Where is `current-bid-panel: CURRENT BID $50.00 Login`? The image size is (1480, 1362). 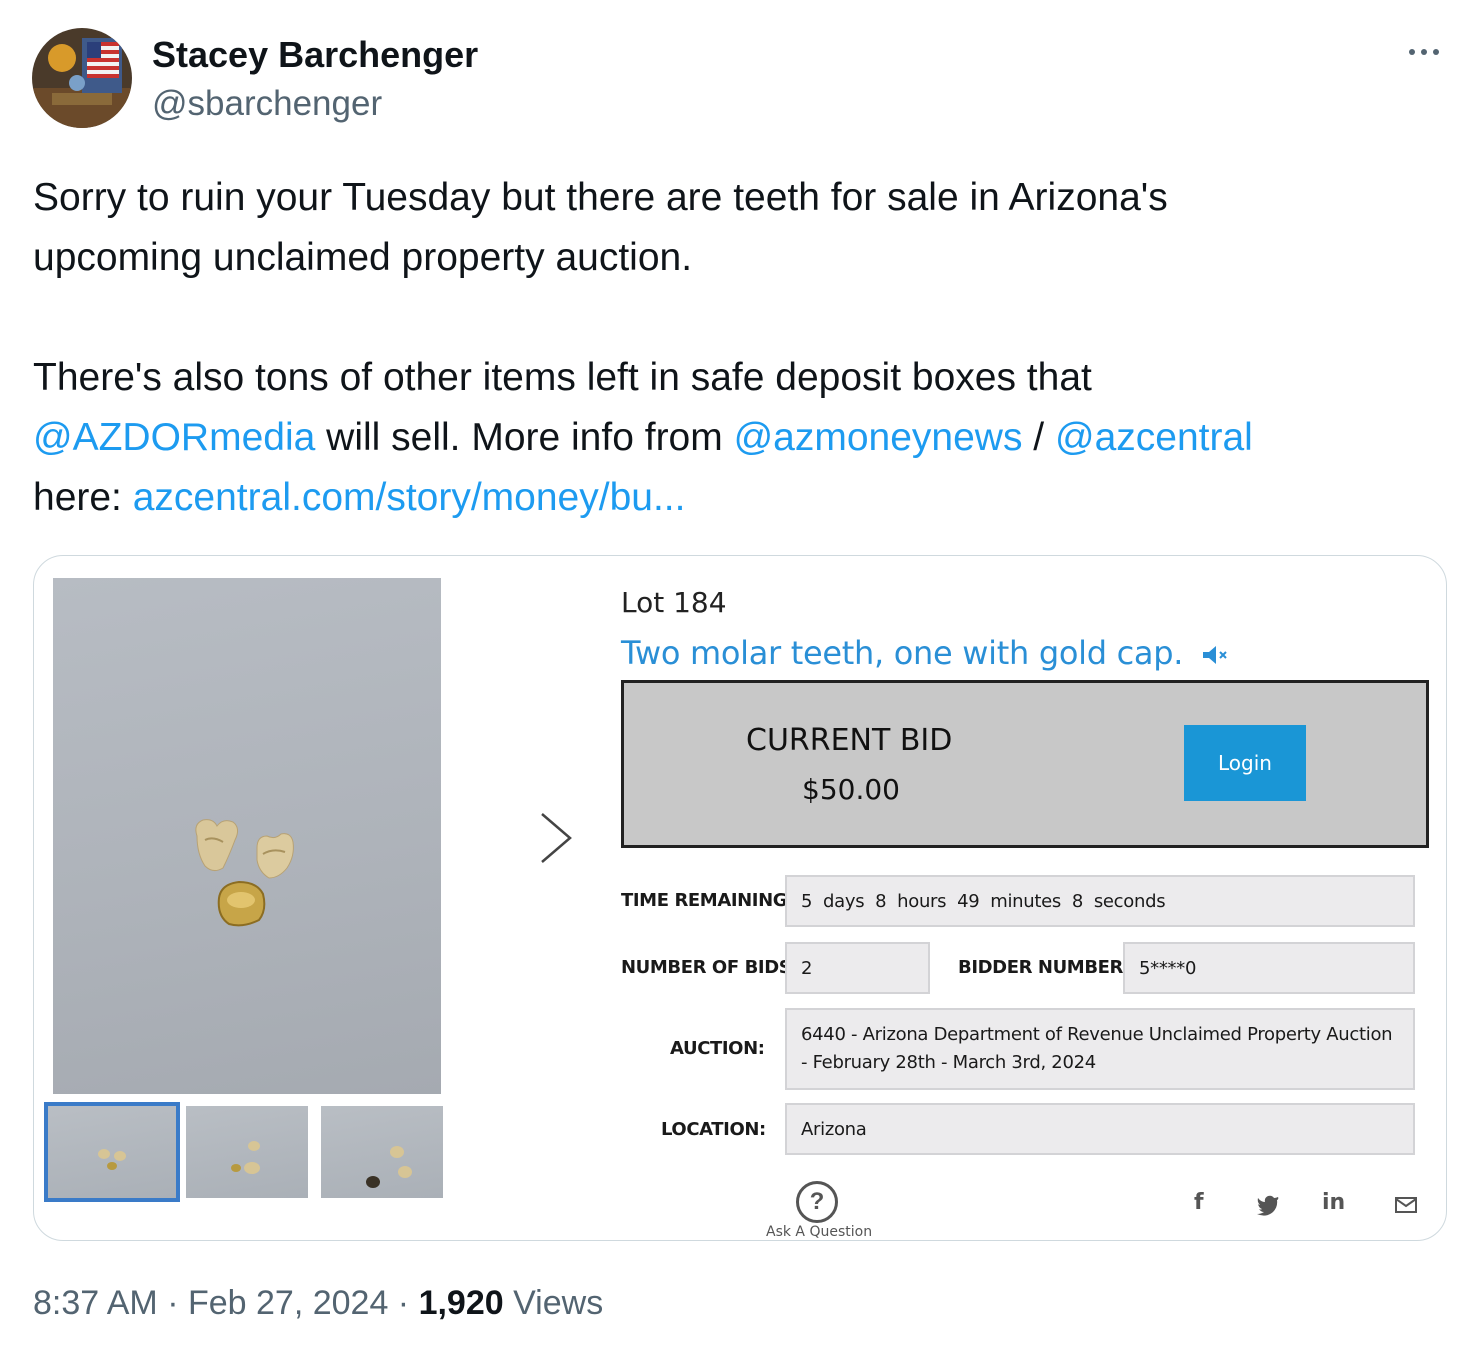
current-bid-panel: CURRENT BID $50.00 Login is located at coordinates (1025, 764).